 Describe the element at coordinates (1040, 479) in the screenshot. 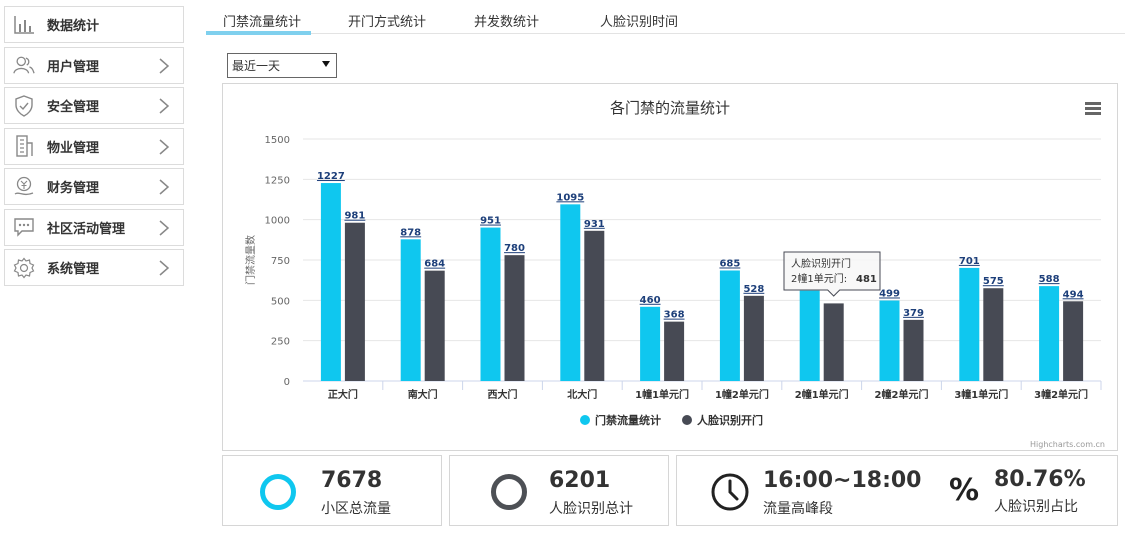

I see `stat-value: 80.76%` at that location.